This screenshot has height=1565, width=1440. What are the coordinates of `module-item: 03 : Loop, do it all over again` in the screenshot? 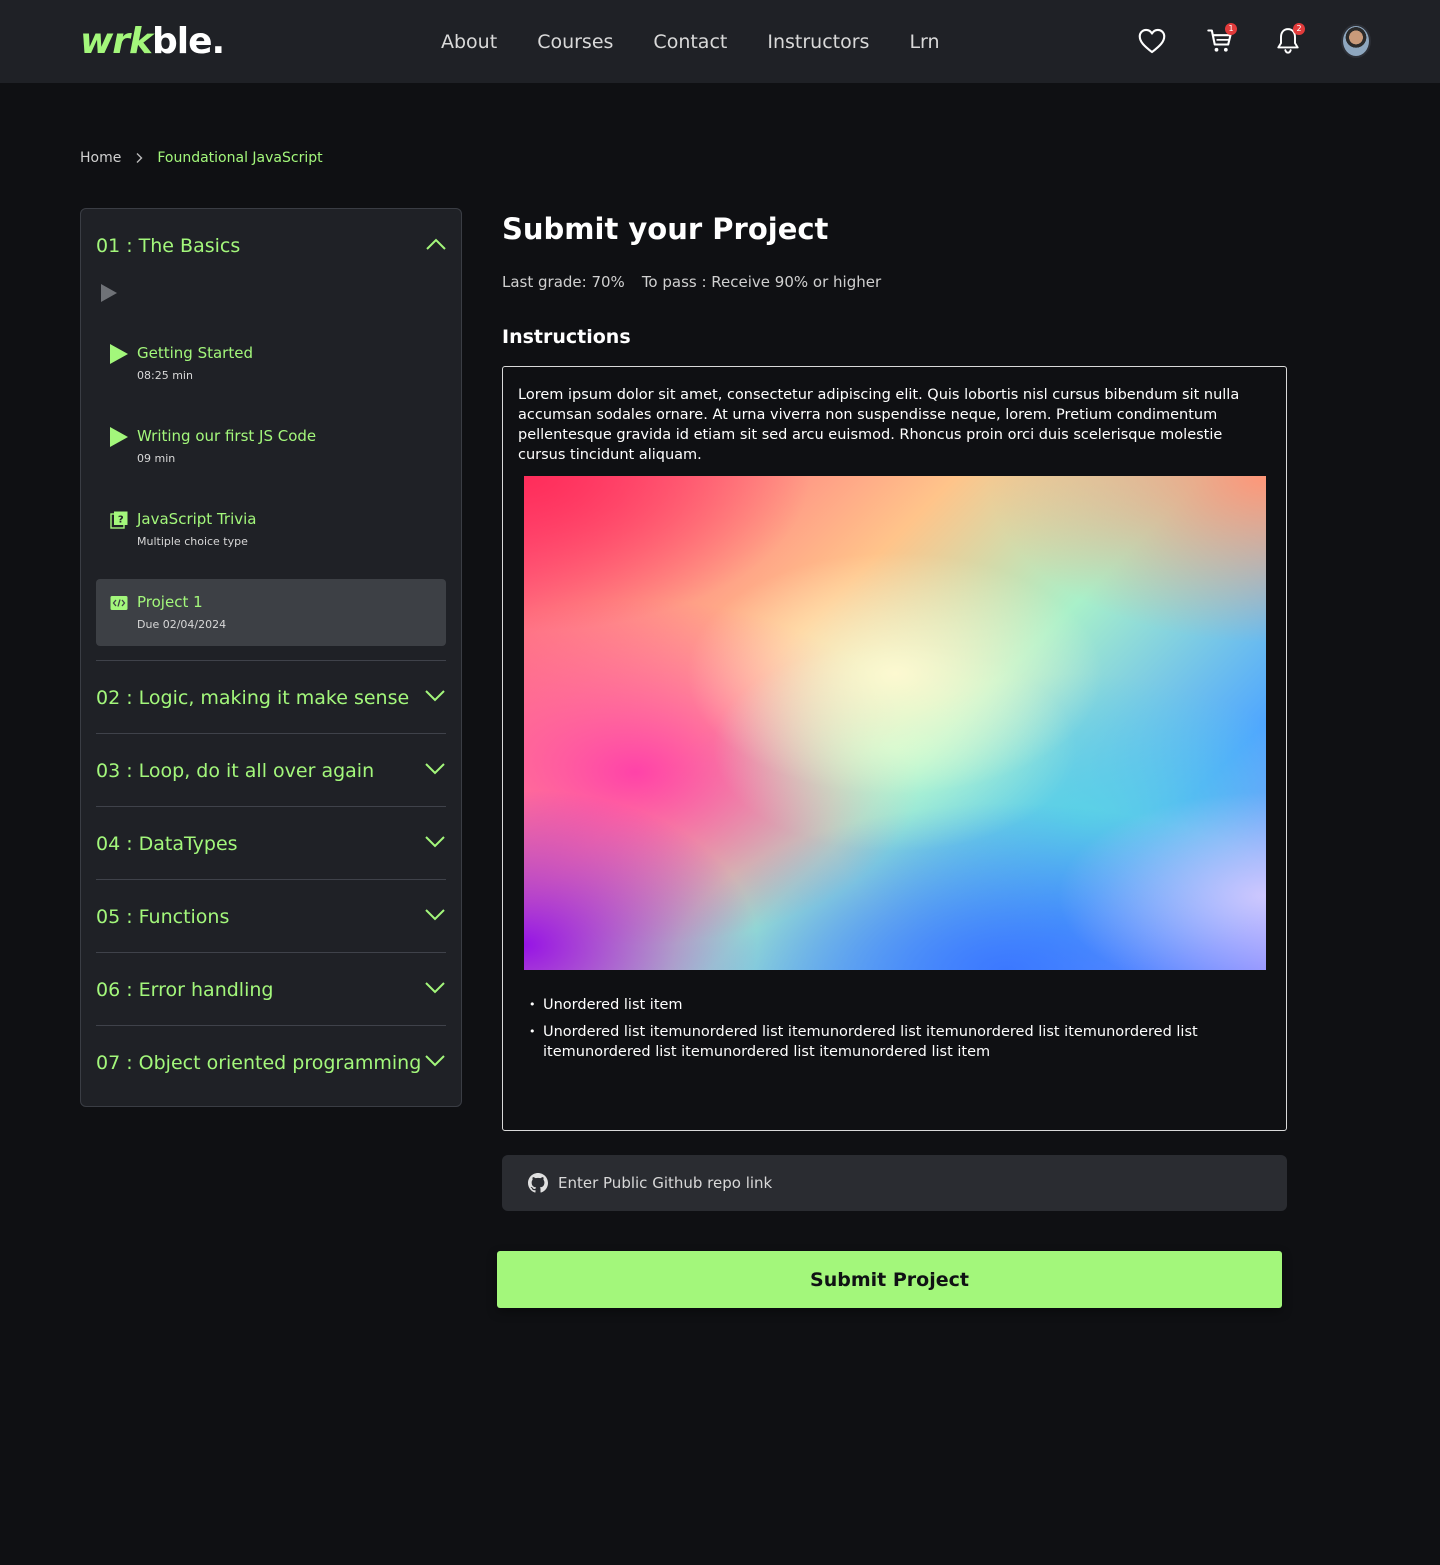 It's located at (271, 769).